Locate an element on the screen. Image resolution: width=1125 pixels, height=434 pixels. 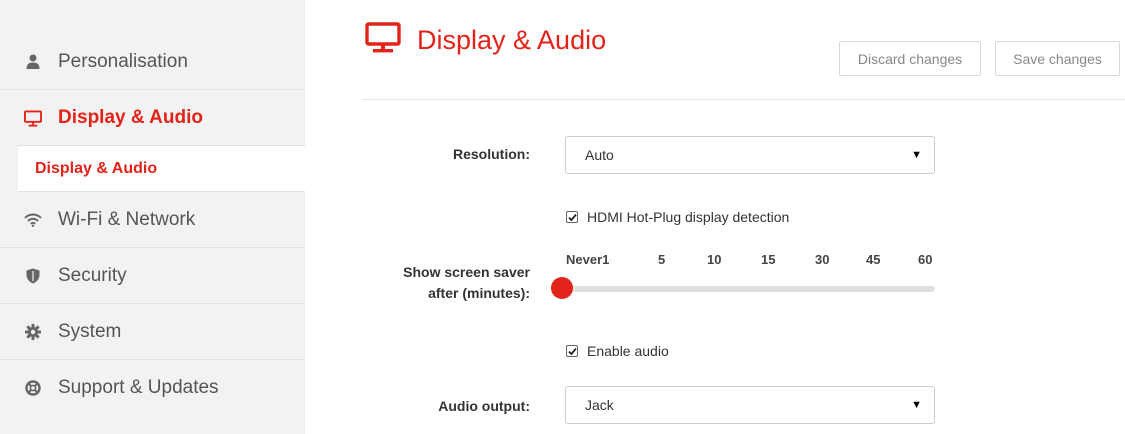
save-changes-button: Save changes is located at coordinates (1057, 58).